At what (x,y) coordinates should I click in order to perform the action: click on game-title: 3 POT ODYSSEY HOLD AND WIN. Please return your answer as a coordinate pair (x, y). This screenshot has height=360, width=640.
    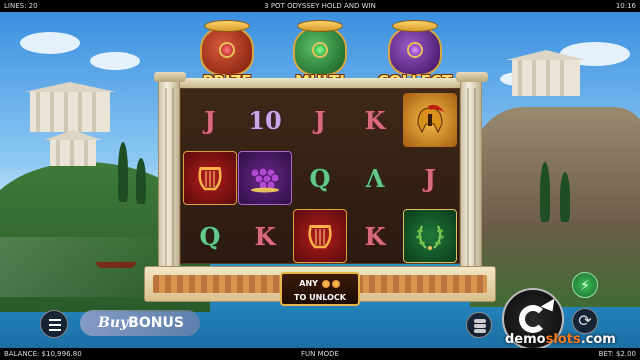
    Looking at the image, I should click on (320, 6).